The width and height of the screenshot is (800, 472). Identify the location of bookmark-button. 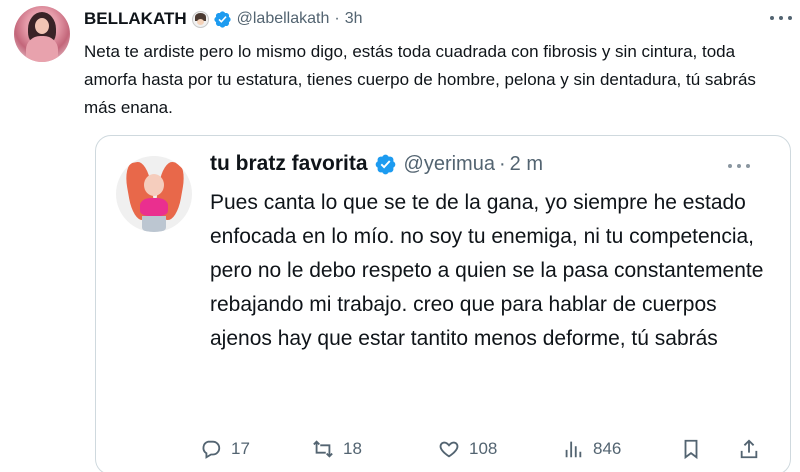
(695, 449).